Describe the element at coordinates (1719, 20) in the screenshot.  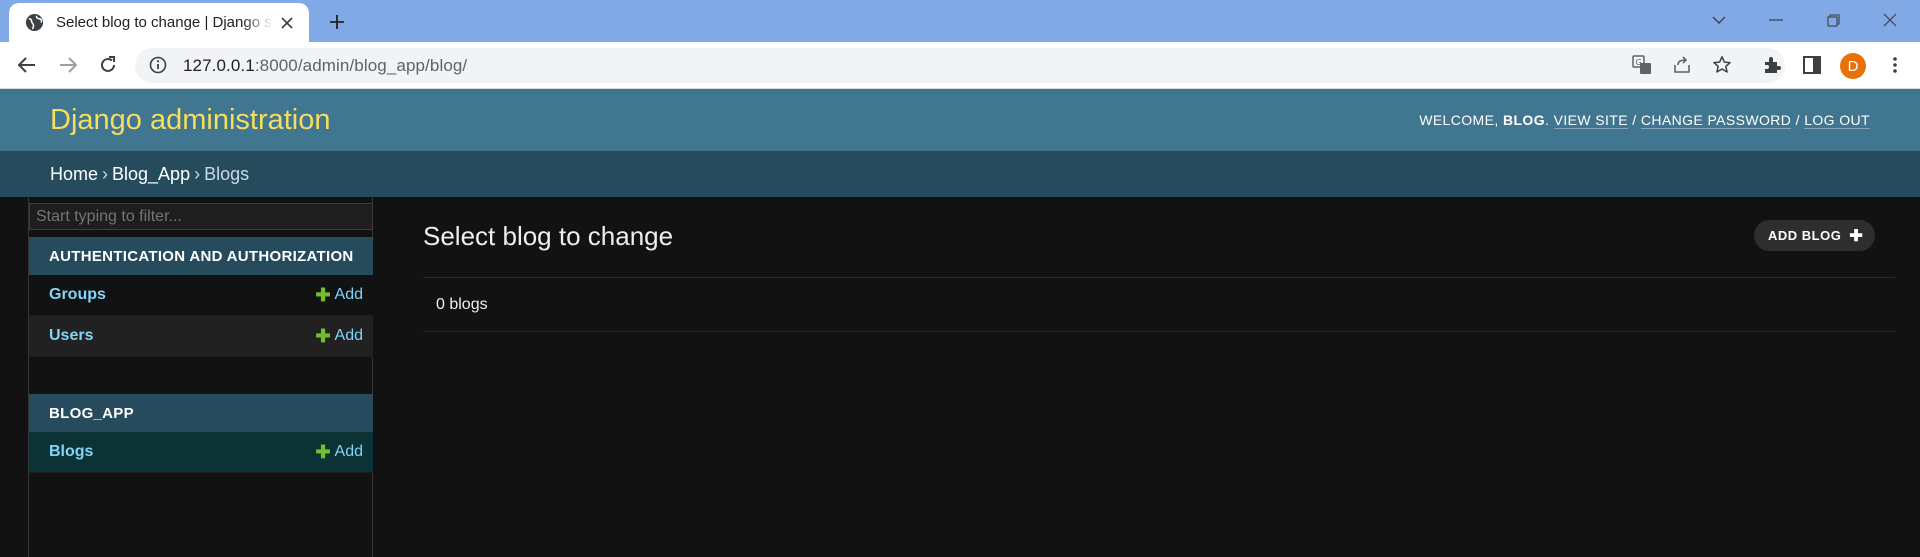
I see `chevron-down-icon` at that location.